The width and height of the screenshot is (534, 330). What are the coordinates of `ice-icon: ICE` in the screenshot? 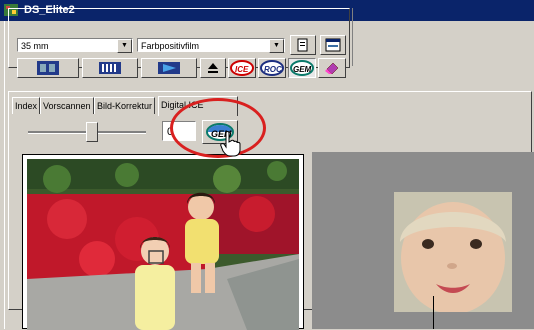 It's located at (242, 68).